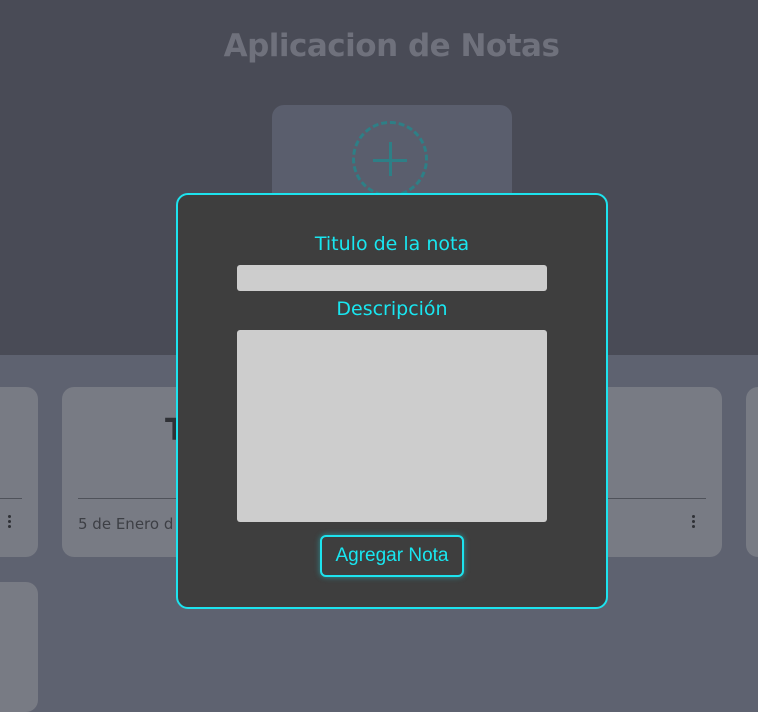 The image size is (758, 712). I want to click on title-input, so click(392, 278).